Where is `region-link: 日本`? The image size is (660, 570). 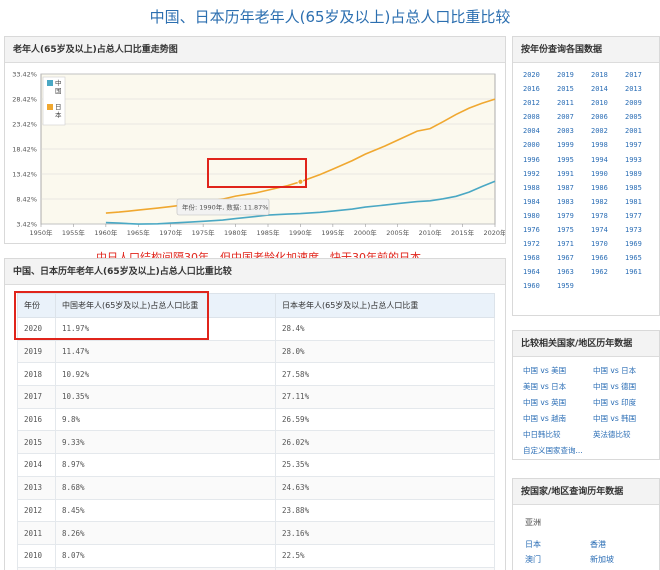 region-link: 日本 is located at coordinates (557, 544).